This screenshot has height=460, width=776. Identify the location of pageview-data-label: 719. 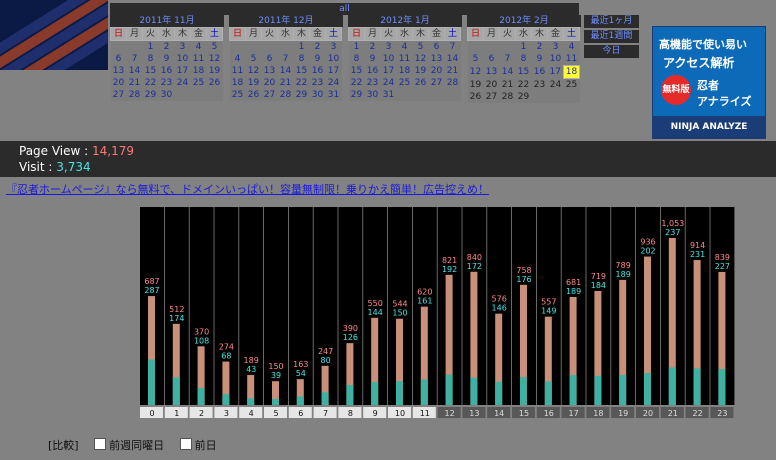
(598, 276).